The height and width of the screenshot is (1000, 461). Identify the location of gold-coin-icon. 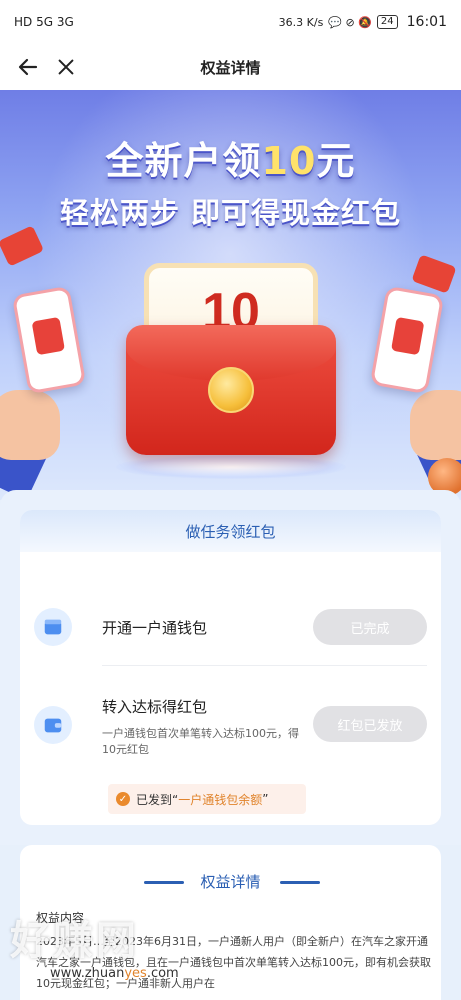
(231, 390).